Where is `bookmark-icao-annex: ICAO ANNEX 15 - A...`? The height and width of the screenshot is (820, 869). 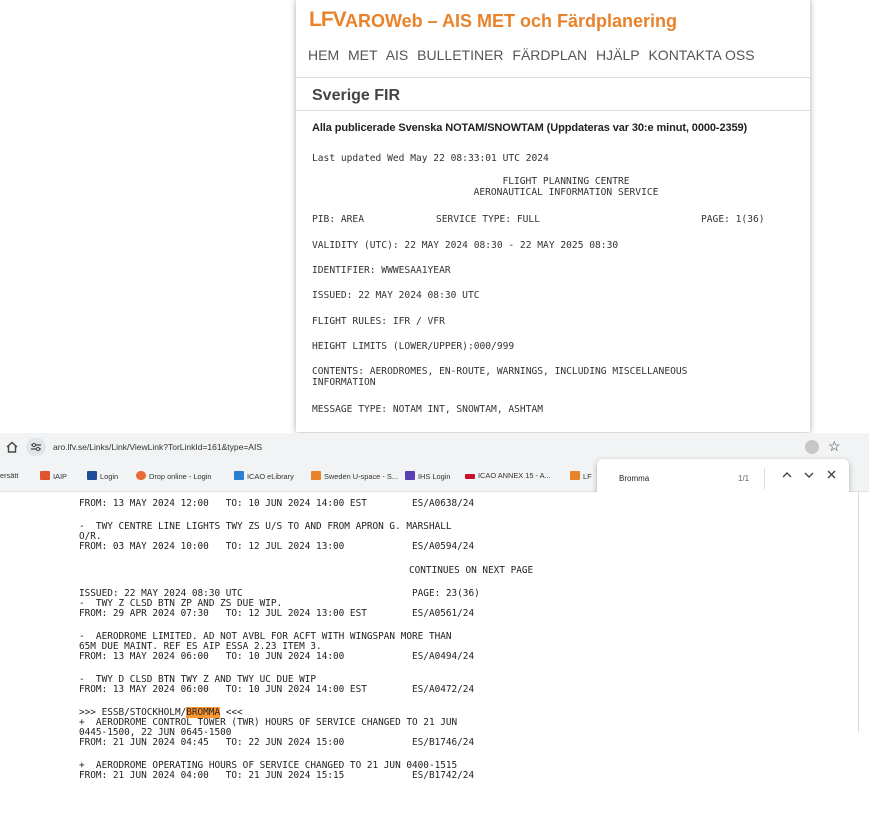
bookmark-icao-annex: ICAO ANNEX 15 - A... is located at coordinates (508, 475).